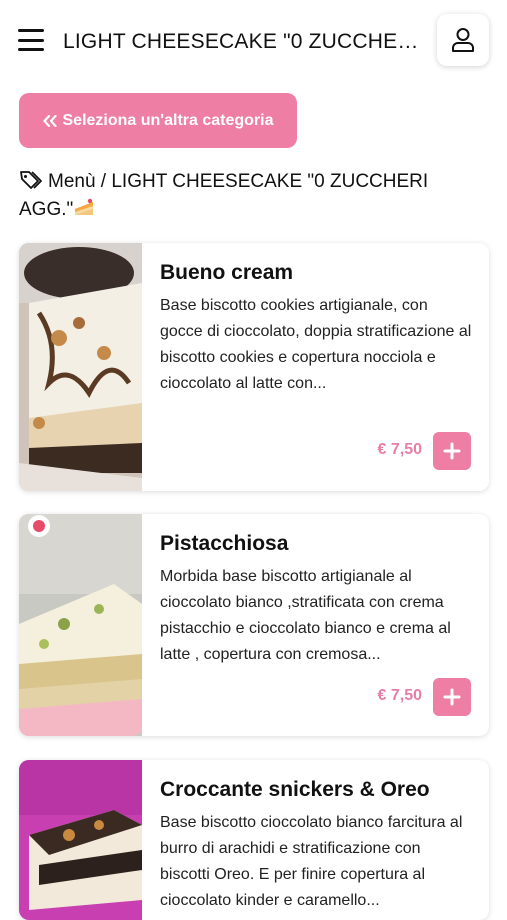 The width and height of the screenshot is (507, 920). What do you see at coordinates (241, 41) in the screenshot?
I see `page-title: LIGHT CHEESECAKE "0 ZUCCHERI AGG."` at bounding box center [241, 41].